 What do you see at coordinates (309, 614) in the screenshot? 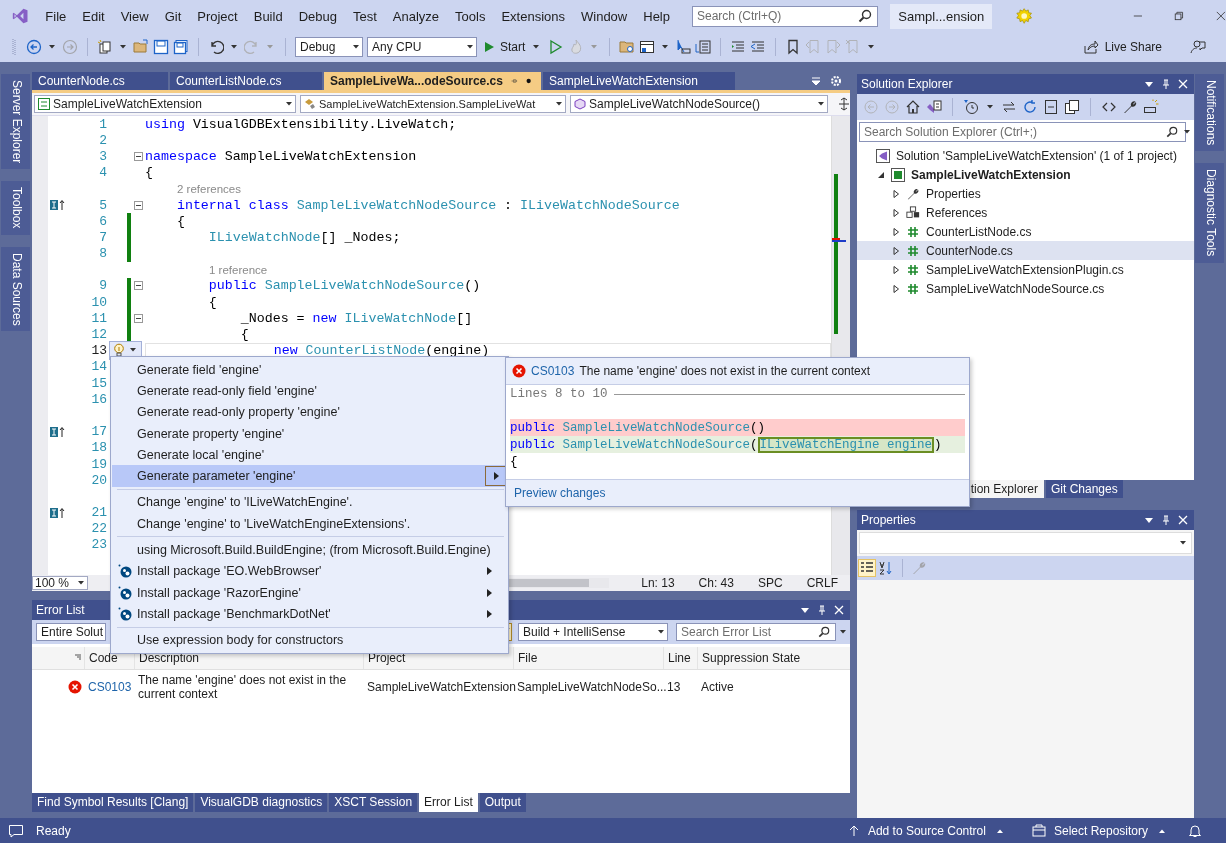
I see `menu-item: Install package 'BenchmarkDotNet'` at bounding box center [309, 614].